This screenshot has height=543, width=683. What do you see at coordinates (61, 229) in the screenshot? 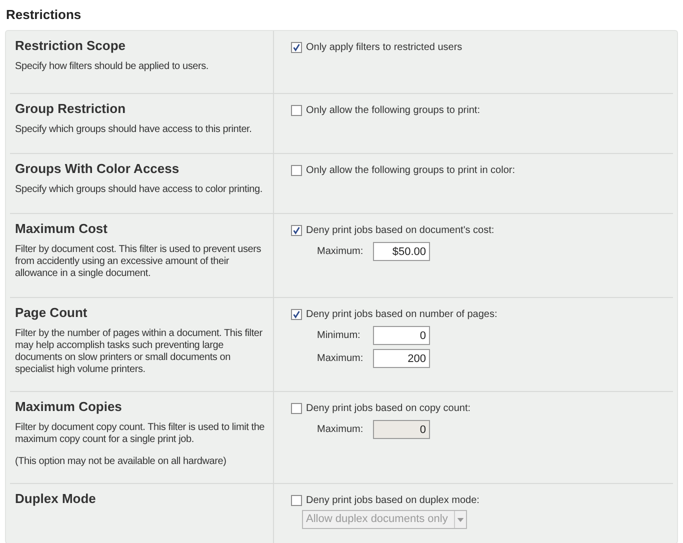
I see `section-title: Maximum Cost` at bounding box center [61, 229].